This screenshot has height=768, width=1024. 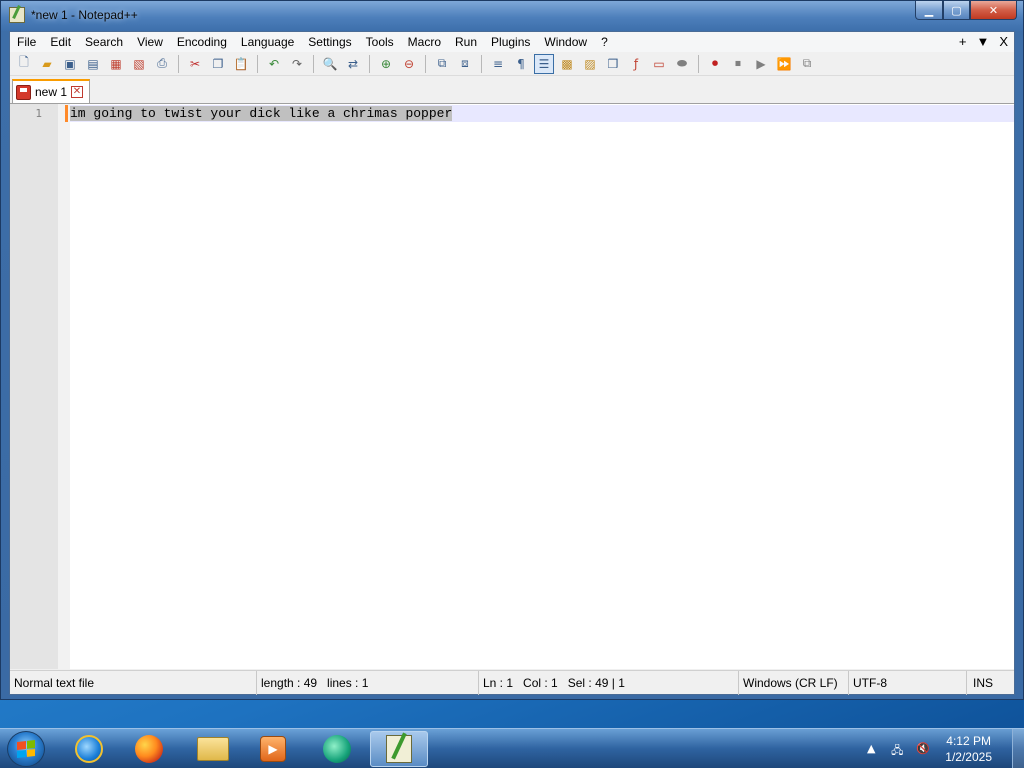 I want to click on menu-macro: Macro, so click(x=424, y=42).